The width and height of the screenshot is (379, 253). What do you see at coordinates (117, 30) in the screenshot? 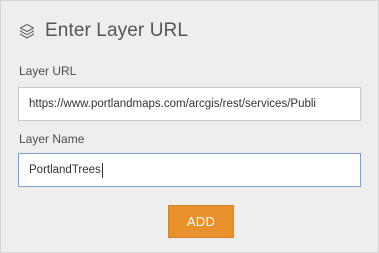
I see `panel-title: Enter Layer URL` at bounding box center [117, 30].